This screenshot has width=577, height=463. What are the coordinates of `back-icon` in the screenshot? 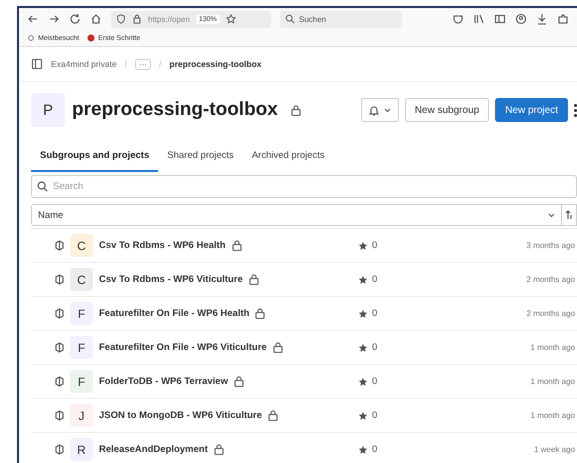 It's located at (33, 19).